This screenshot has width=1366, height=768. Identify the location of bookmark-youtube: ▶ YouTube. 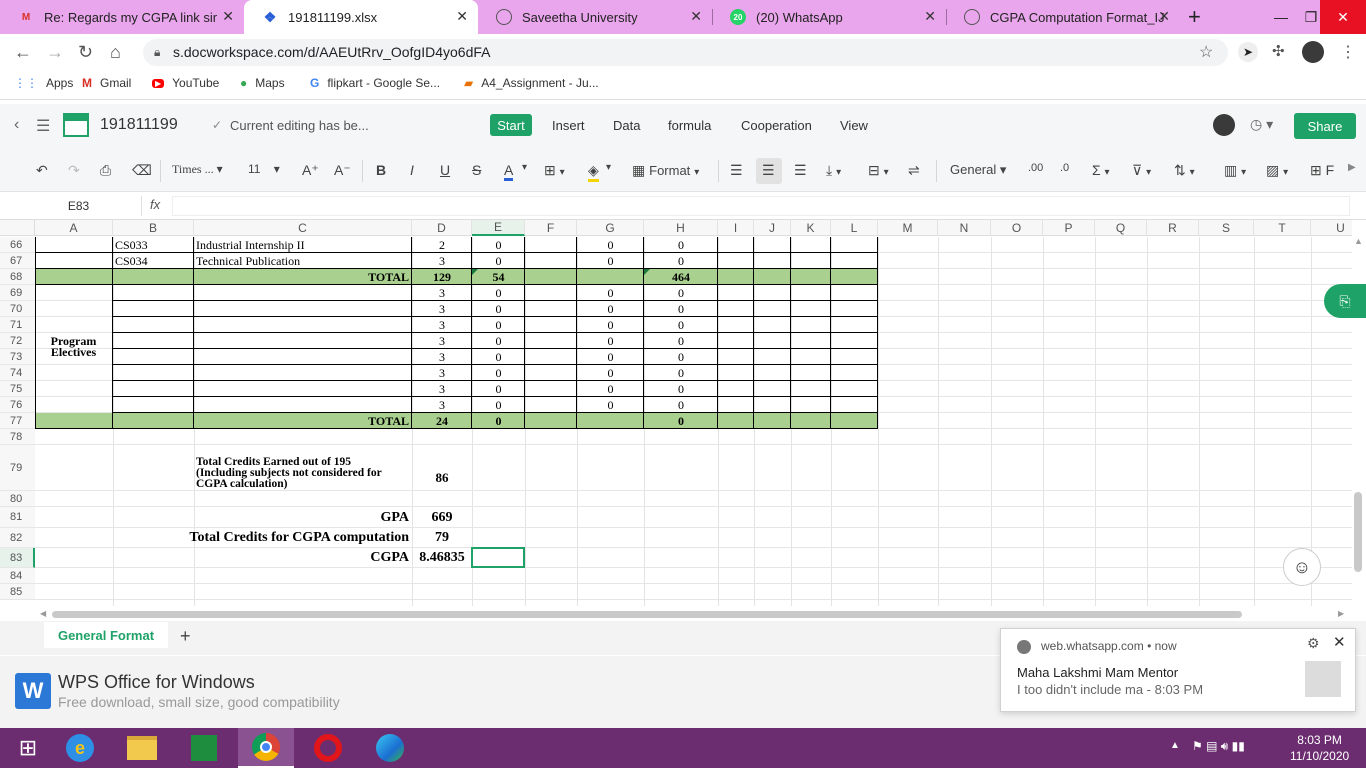
(185, 83).